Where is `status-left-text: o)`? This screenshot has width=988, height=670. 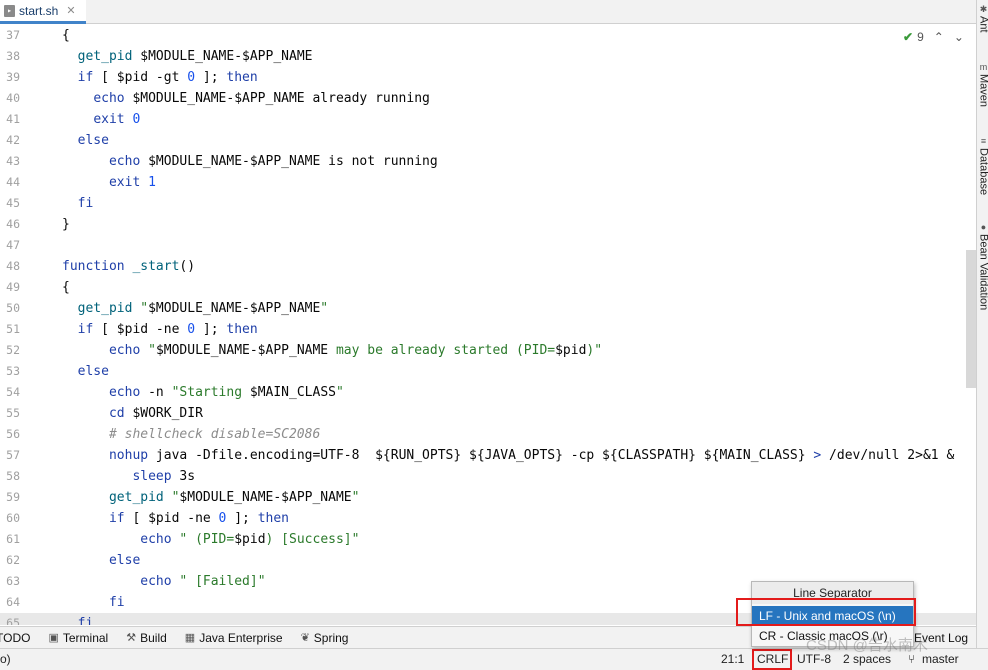
status-left-text: o) is located at coordinates (5, 659).